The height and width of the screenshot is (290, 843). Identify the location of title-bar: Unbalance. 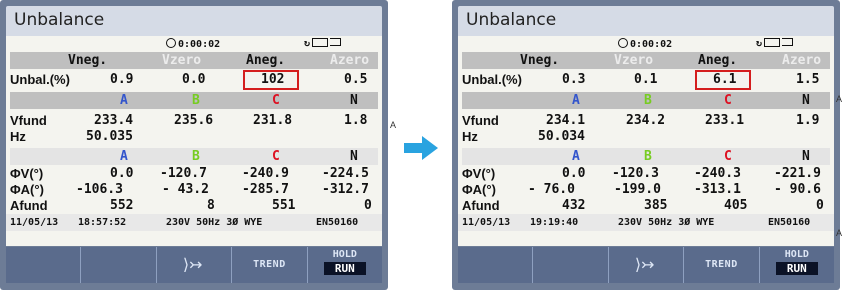
(646, 21).